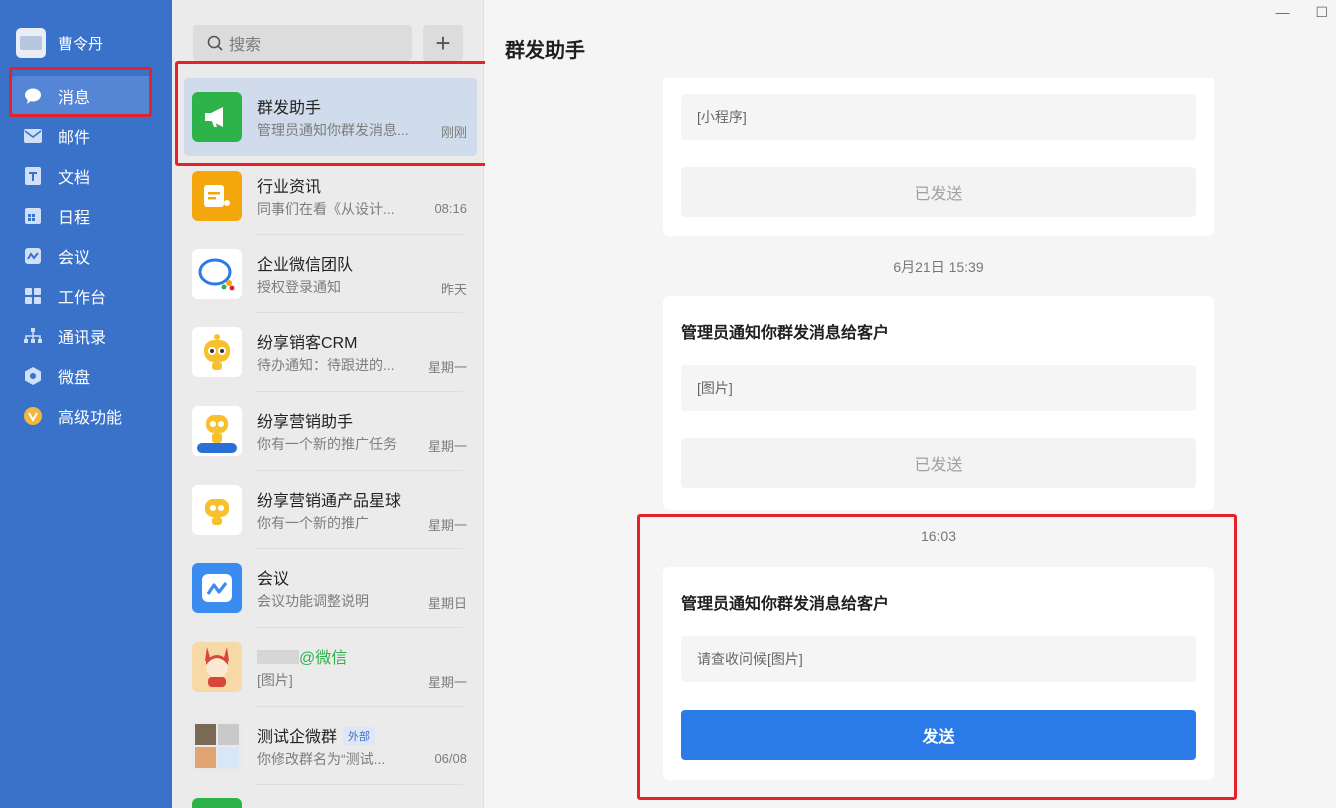 Image resolution: width=1336 pixels, height=808 pixels. What do you see at coordinates (938, 659) in the screenshot?
I see `message-content: 请查收问候[图片]` at bounding box center [938, 659].